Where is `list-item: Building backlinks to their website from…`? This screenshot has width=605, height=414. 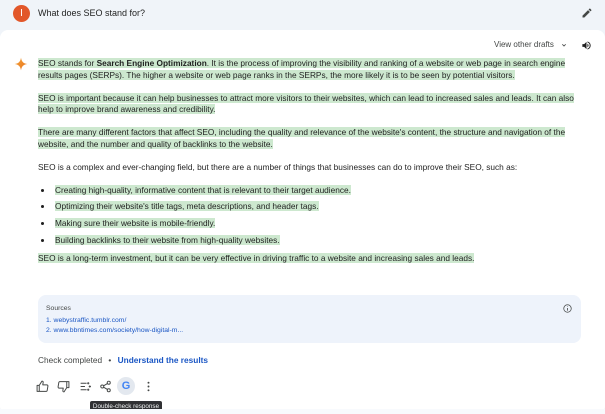 list-item: Building backlinks to their website from… is located at coordinates (319, 240).